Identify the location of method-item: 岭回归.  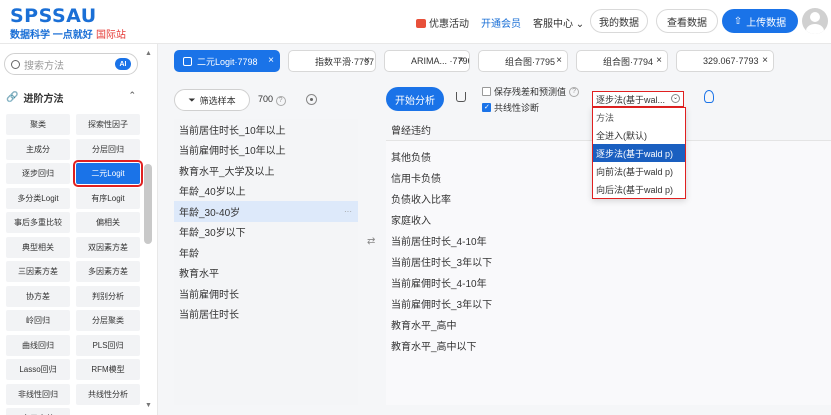
(38, 320).